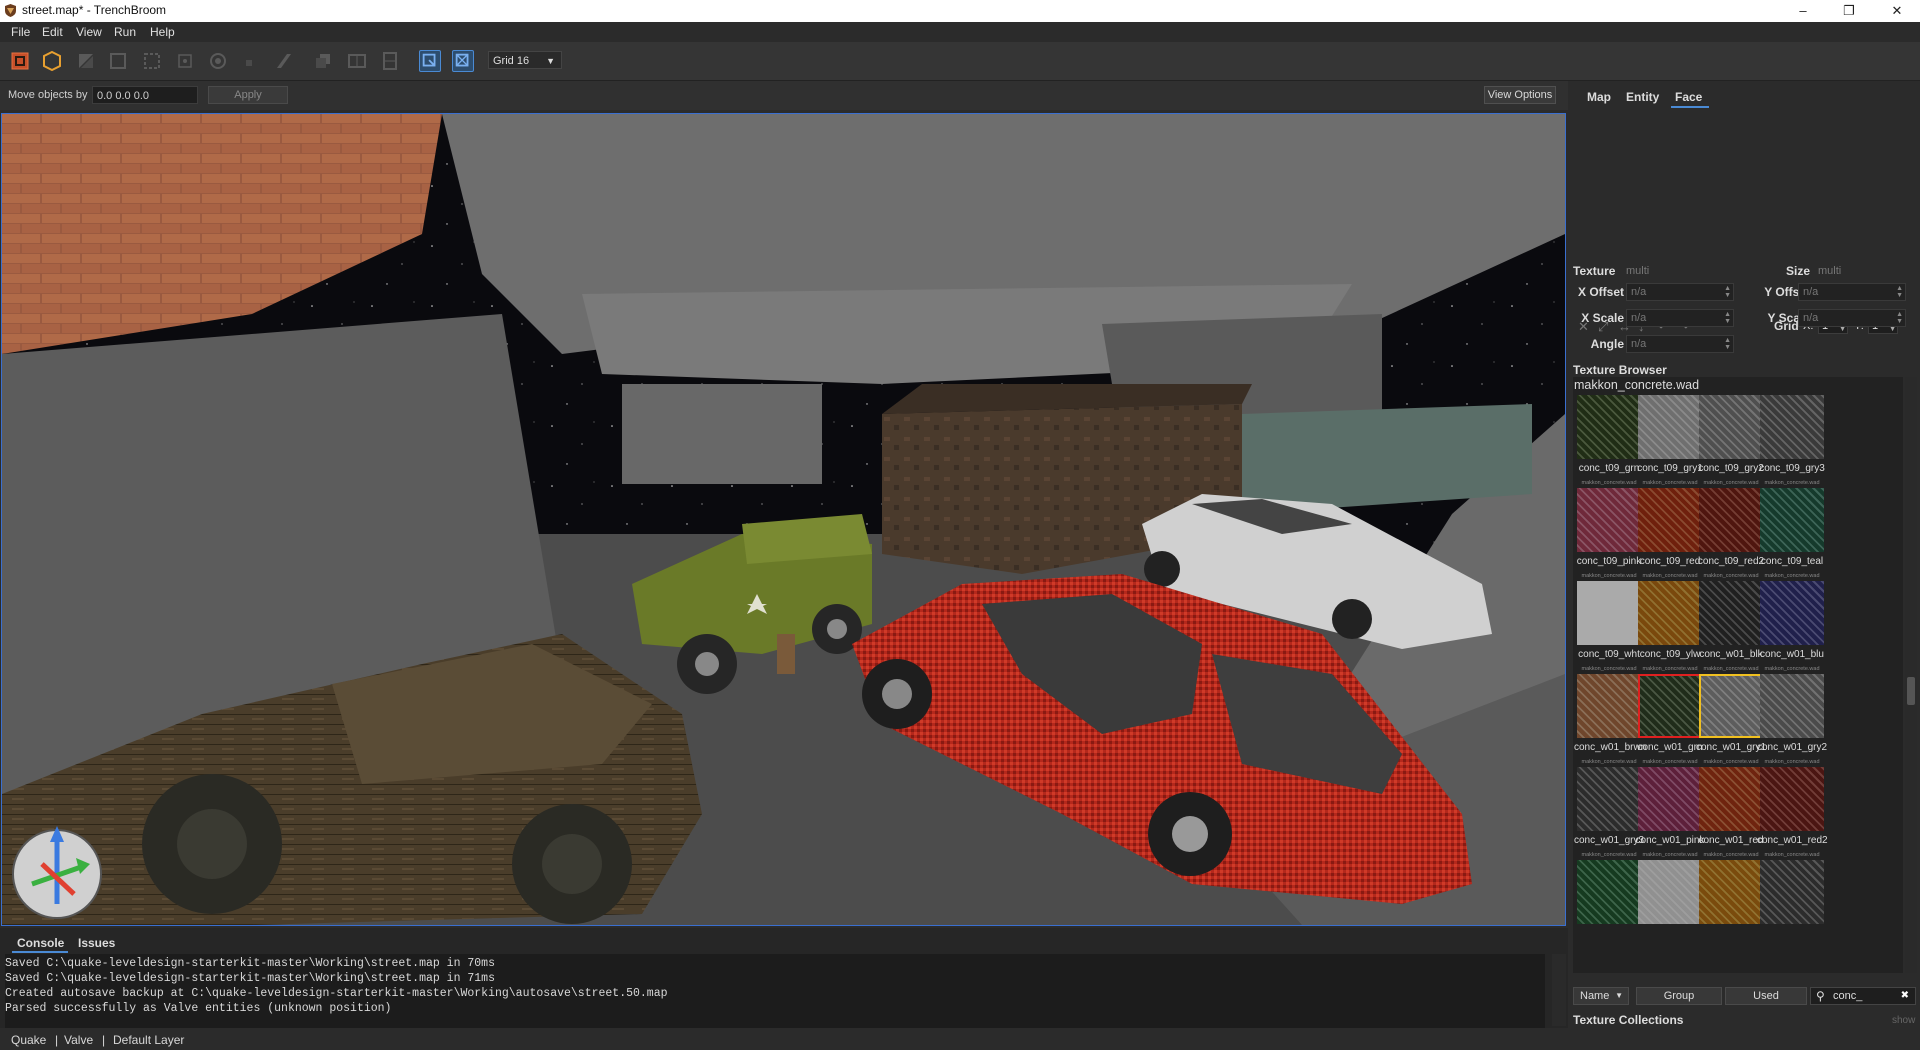  I want to click on texture-search-input: ⚲ conc_ ✖, so click(1863, 996).